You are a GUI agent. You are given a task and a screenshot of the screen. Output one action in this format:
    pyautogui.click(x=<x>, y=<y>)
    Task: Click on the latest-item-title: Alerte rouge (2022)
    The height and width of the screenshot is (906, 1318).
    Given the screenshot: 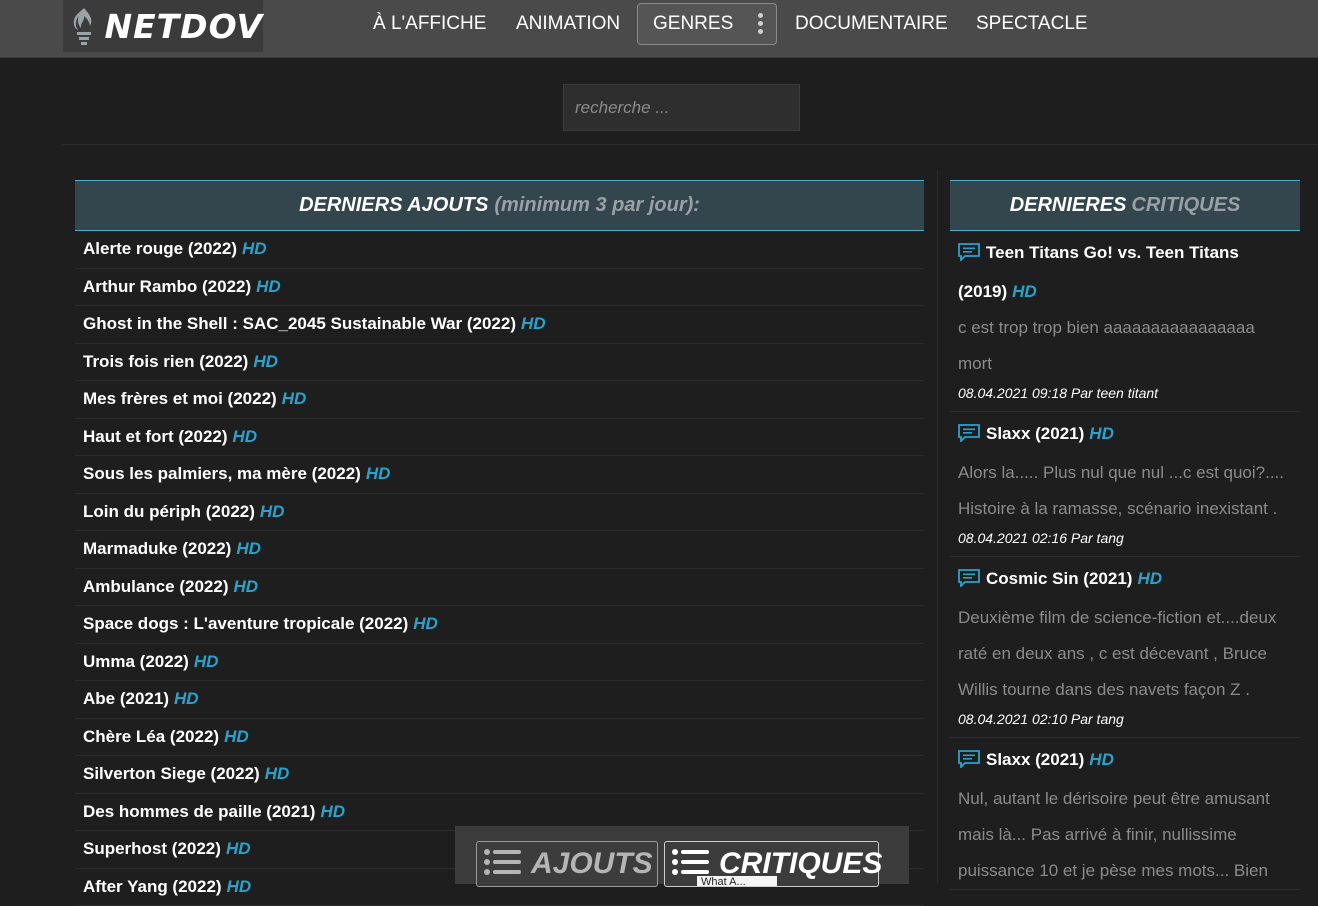 What is the action you would take?
    pyautogui.click(x=160, y=249)
    